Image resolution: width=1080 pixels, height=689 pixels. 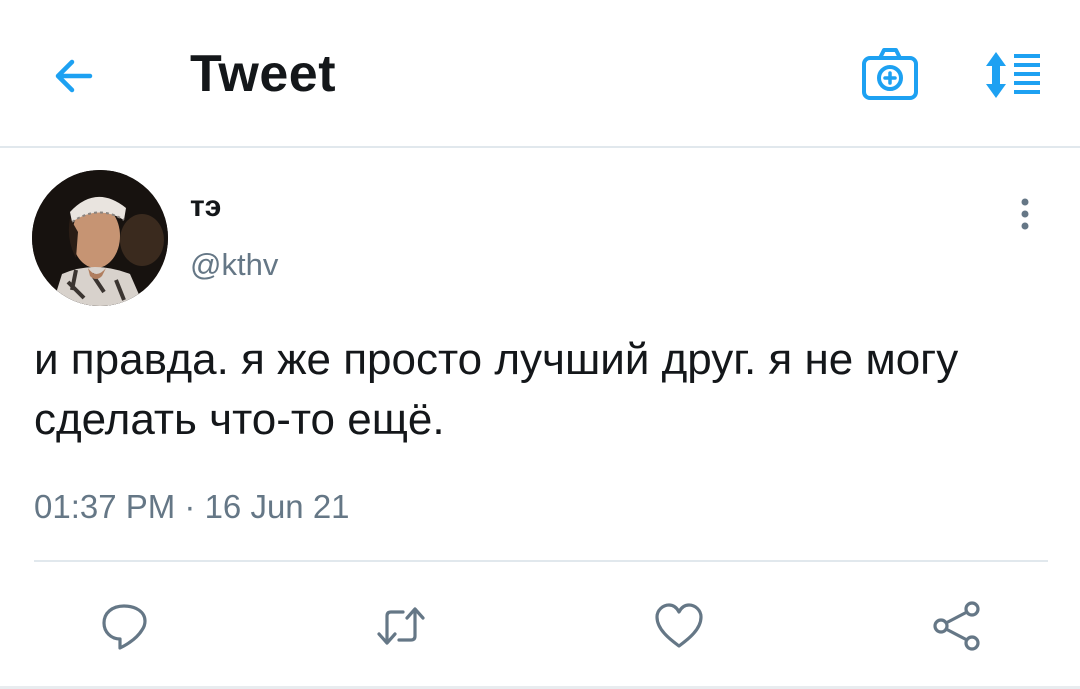 I want to click on avatar, so click(x=100, y=238).